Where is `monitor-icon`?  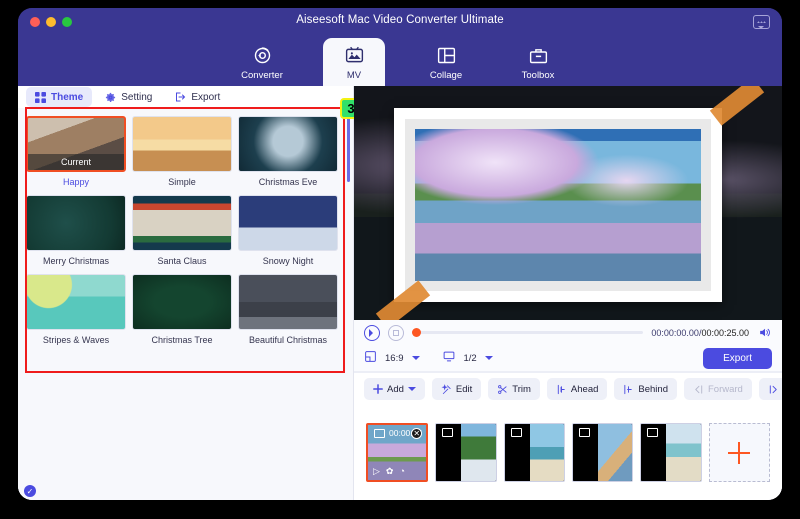
monitor-icon is located at coordinates (449, 359).